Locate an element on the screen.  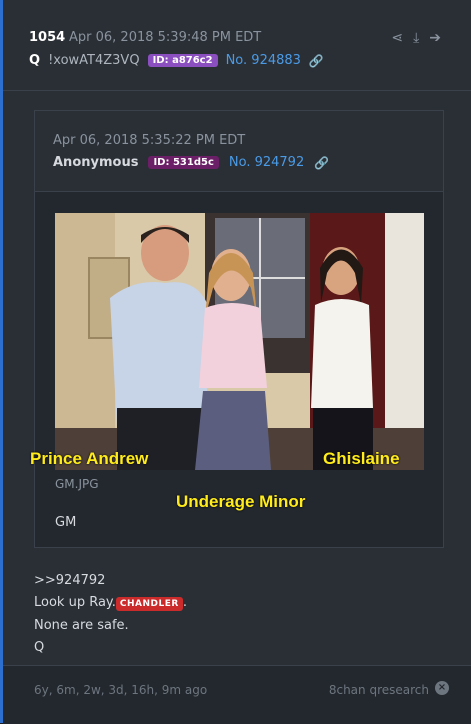
author-line: Q !xowAT4Z3VQ ID: a876c2 No. 924883 🔗 is located at coordinates (176, 60).